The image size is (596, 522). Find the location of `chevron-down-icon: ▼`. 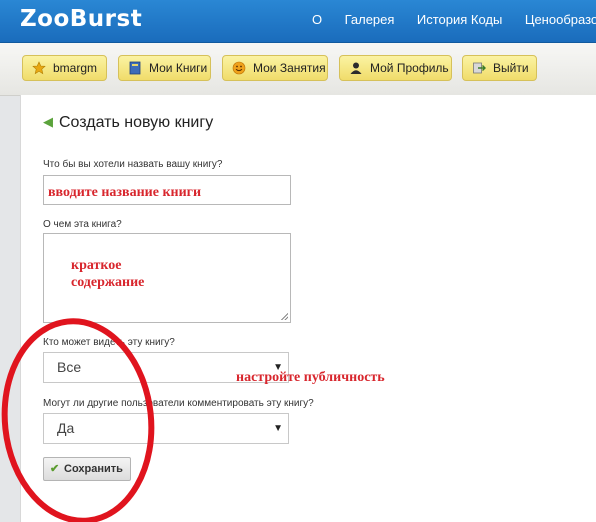

chevron-down-icon: ▼ is located at coordinates (278, 428).